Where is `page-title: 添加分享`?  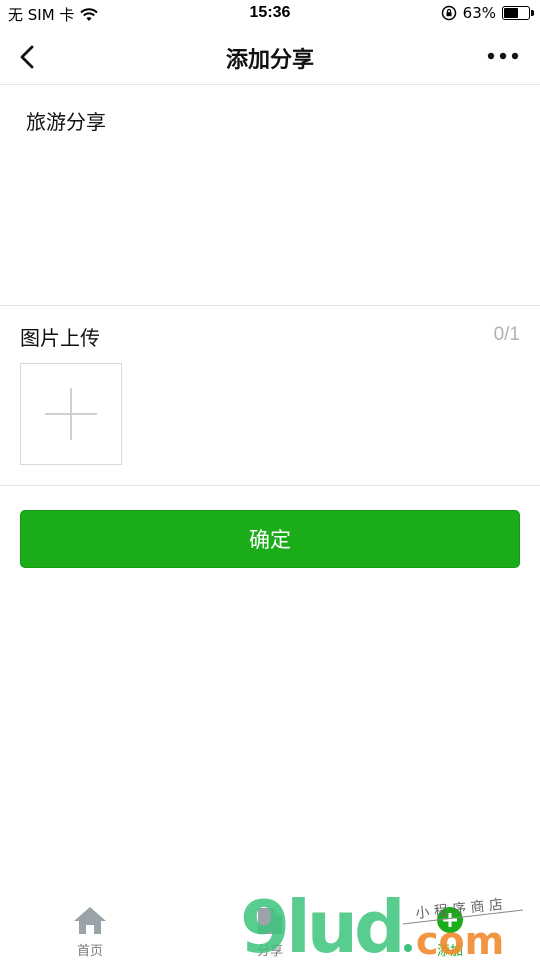
page-title: 添加分享 is located at coordinates (269, 60).